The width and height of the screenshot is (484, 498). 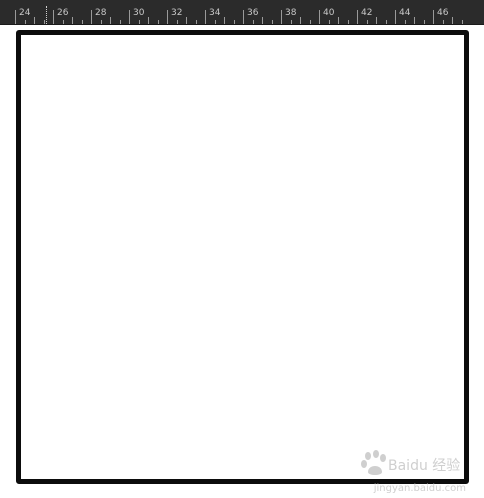 What do you see at coordinates (63, 13) in the screenshot?
I see `ruler-label: 26` at bounding box center [63, 13].